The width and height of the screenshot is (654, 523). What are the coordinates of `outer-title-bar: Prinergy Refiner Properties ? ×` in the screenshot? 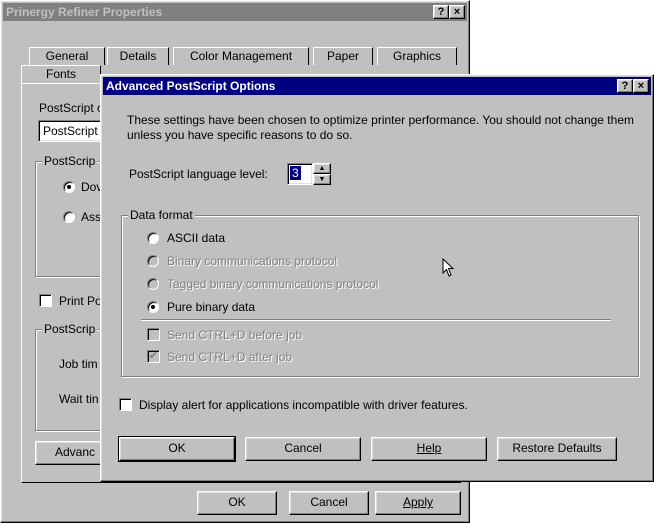 It's located at (235, 12).